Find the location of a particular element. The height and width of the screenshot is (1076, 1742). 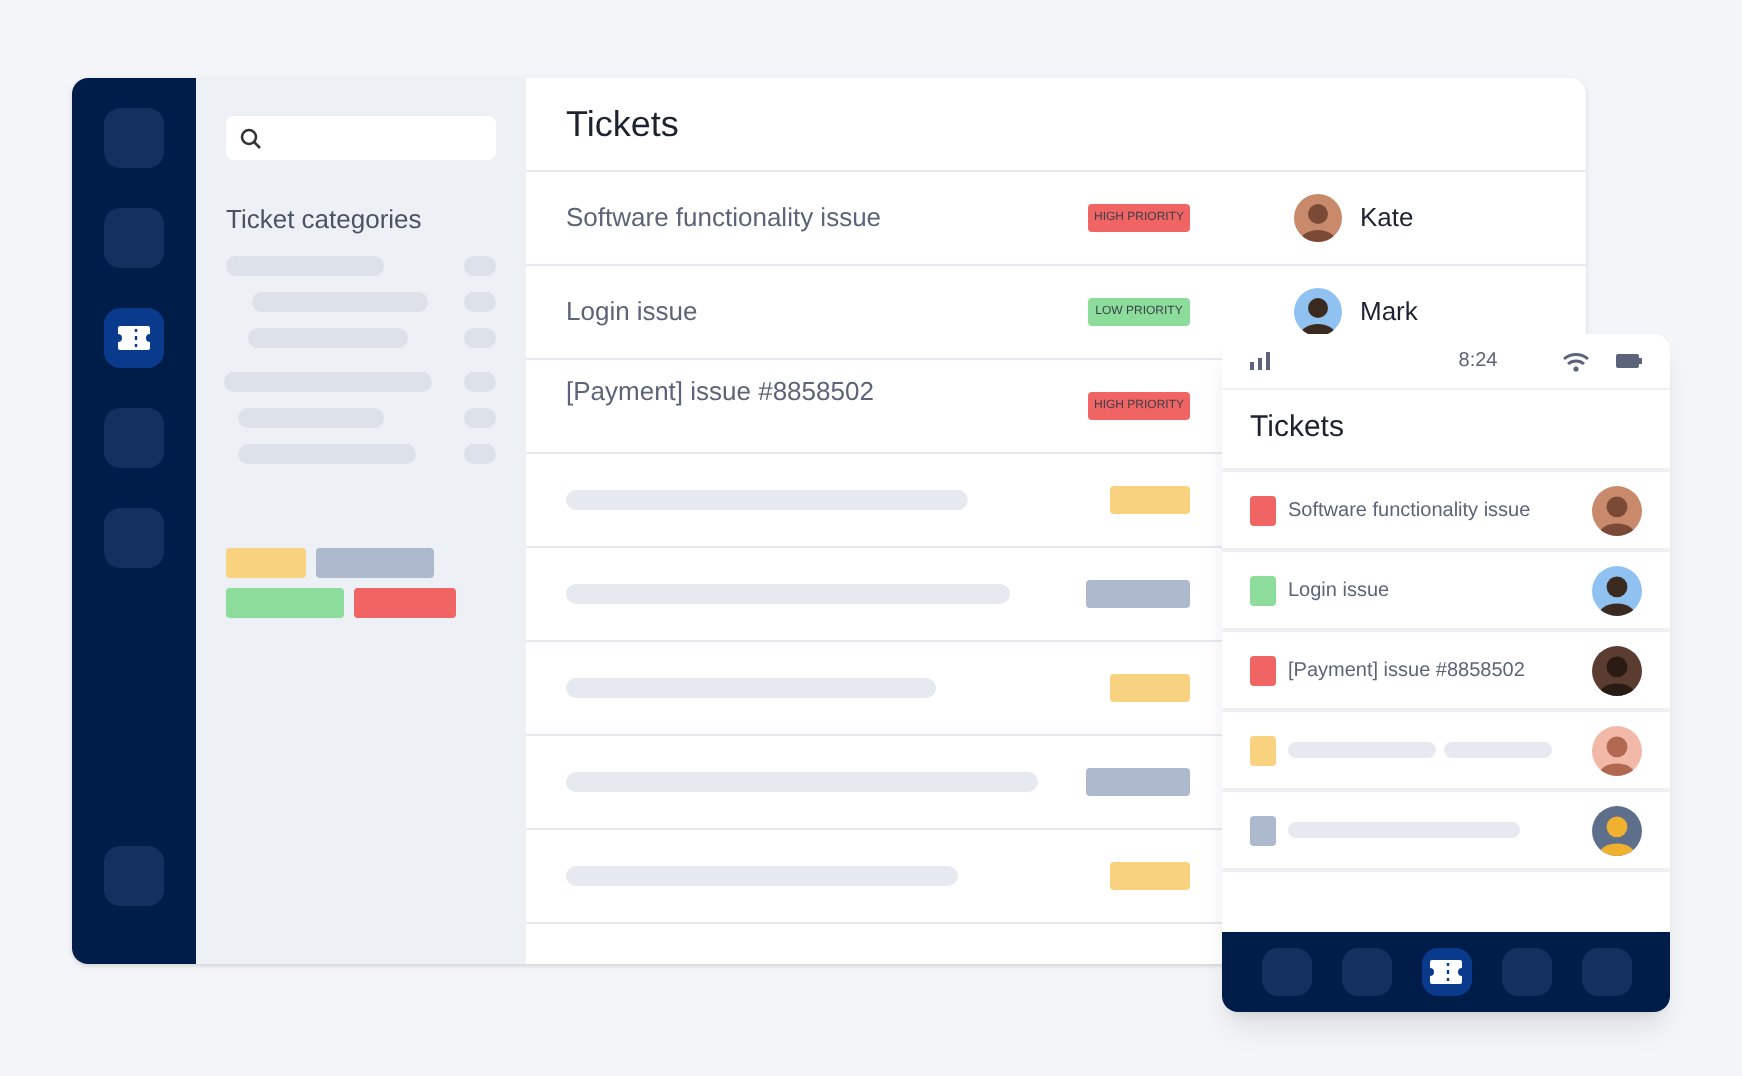

status-time: 8:24 is located at coordinates (1478, 362).